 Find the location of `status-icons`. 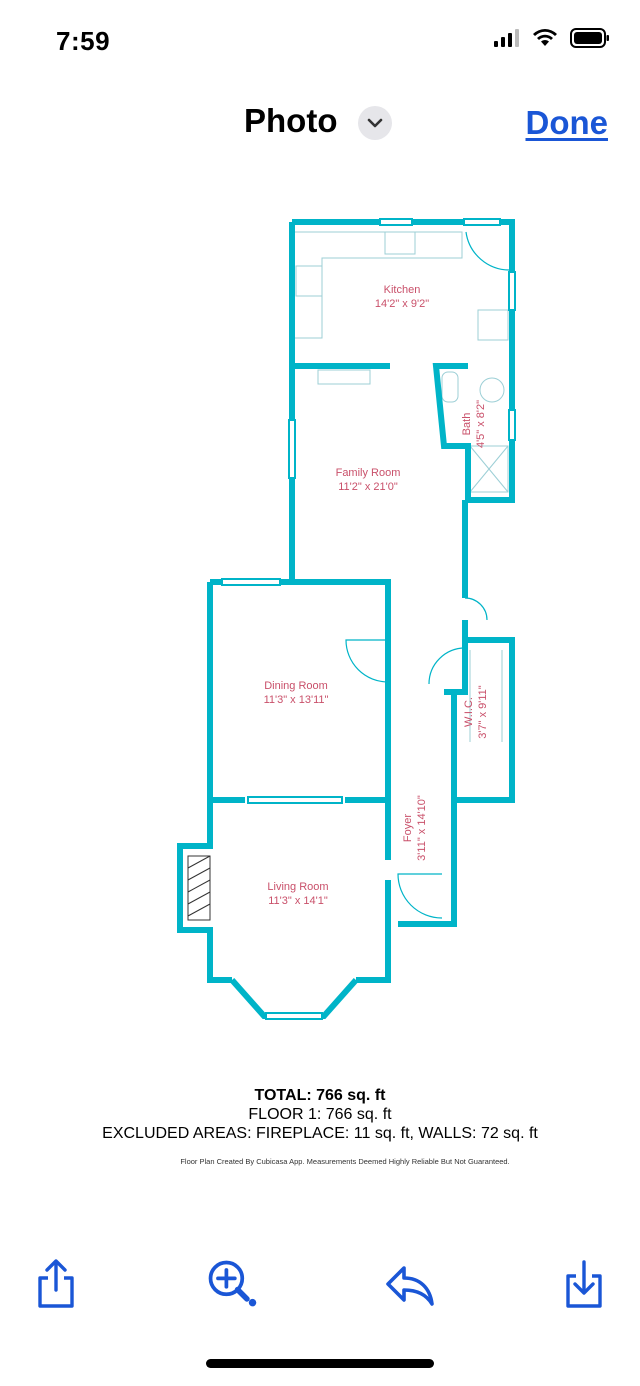

status-icons is located at coordinates (552, 38).